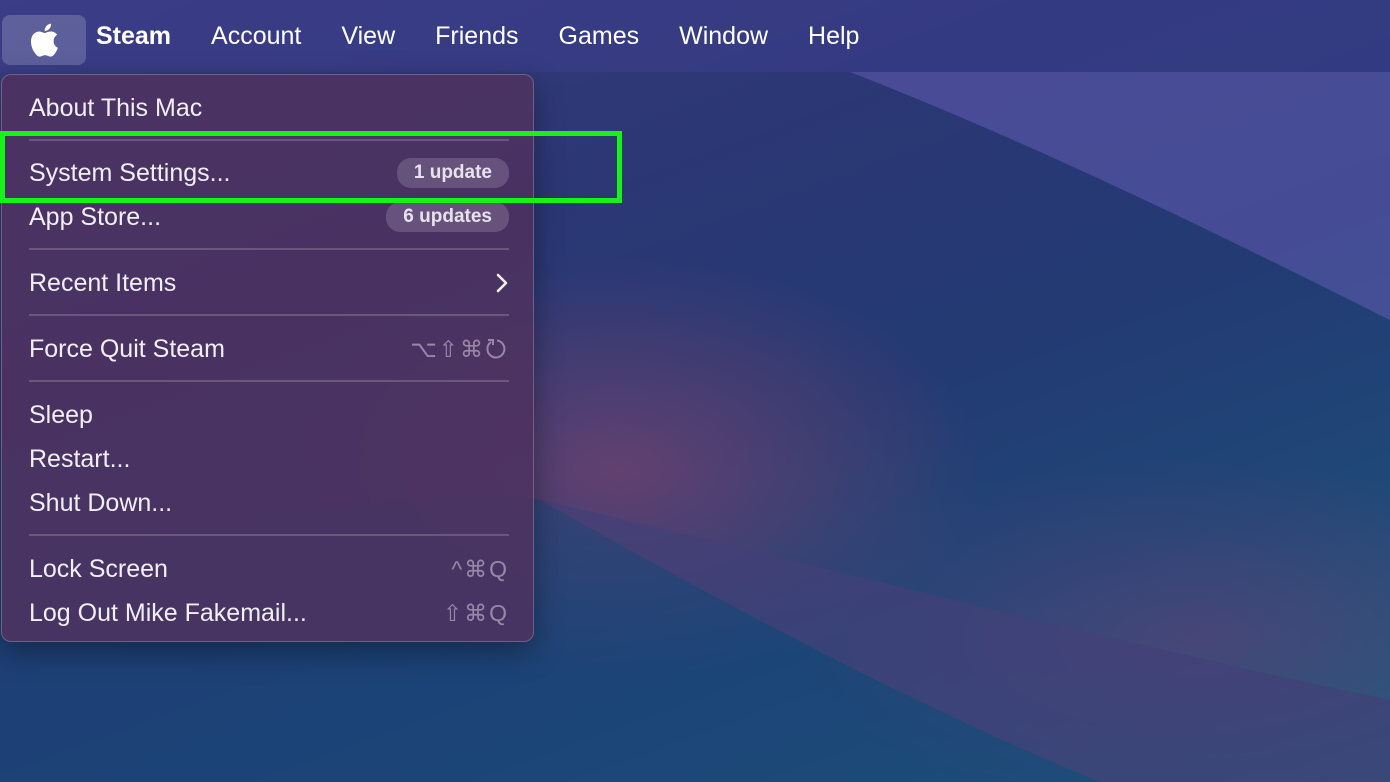 The height and width of the screenshot is (782, 1390). I want to click on apple-logo-icon, so click(44, 40).